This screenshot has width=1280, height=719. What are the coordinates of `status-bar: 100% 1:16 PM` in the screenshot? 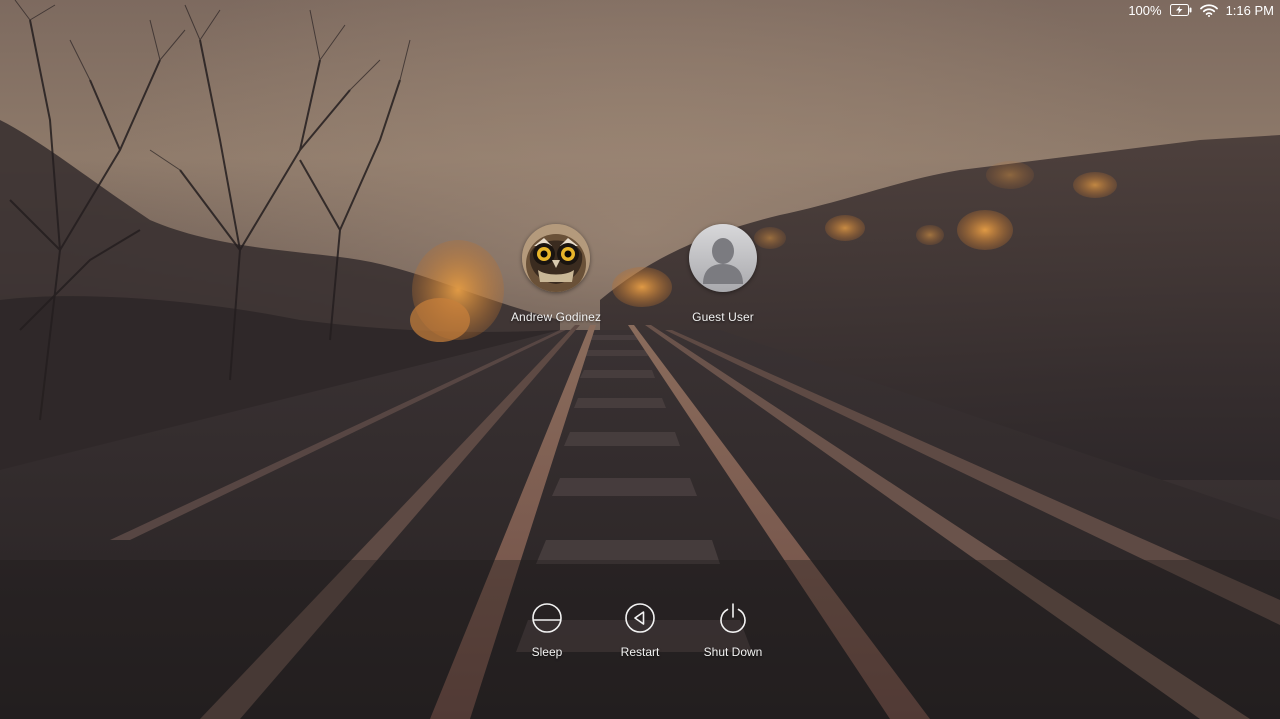 It's located at (1204, 10).